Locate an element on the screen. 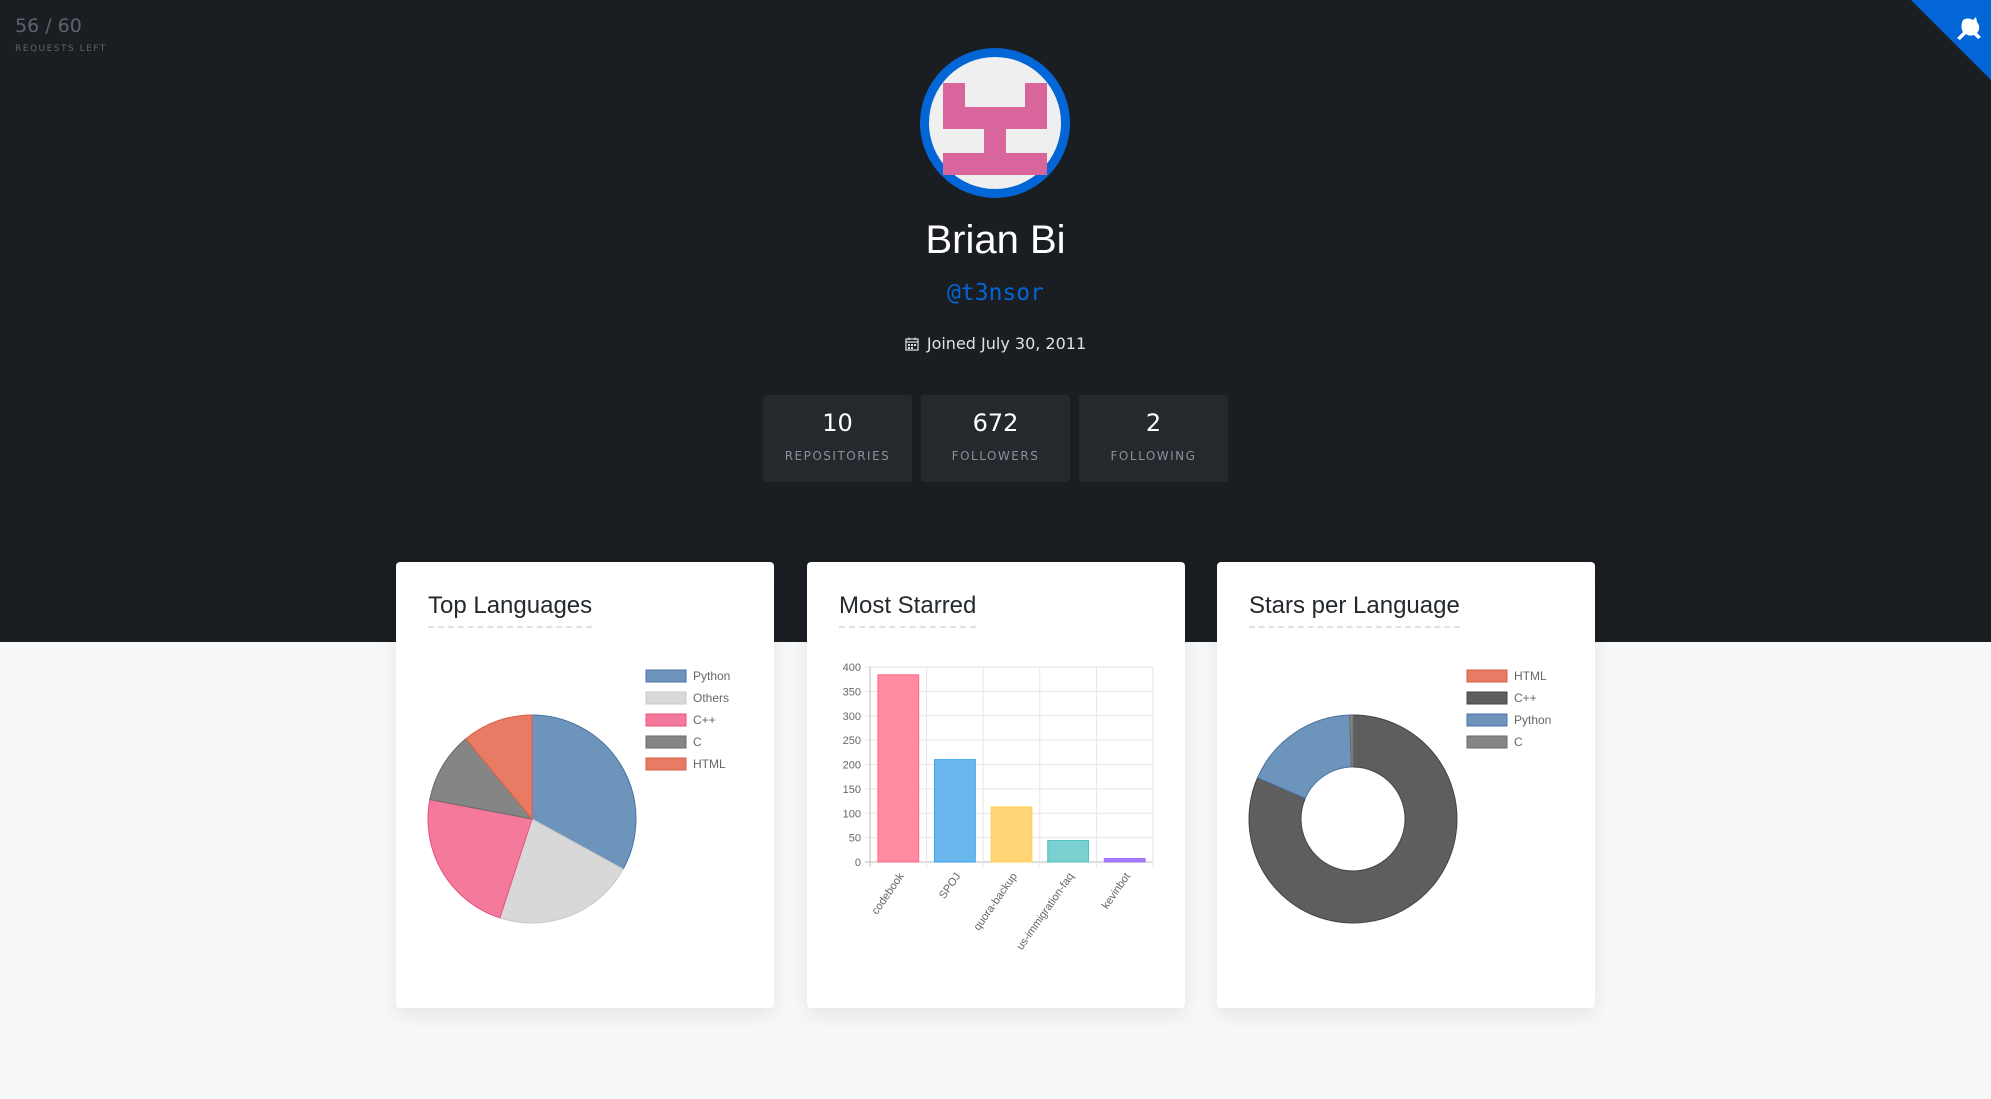  y-tick-label: 50 is located at coordinates (855, 839).